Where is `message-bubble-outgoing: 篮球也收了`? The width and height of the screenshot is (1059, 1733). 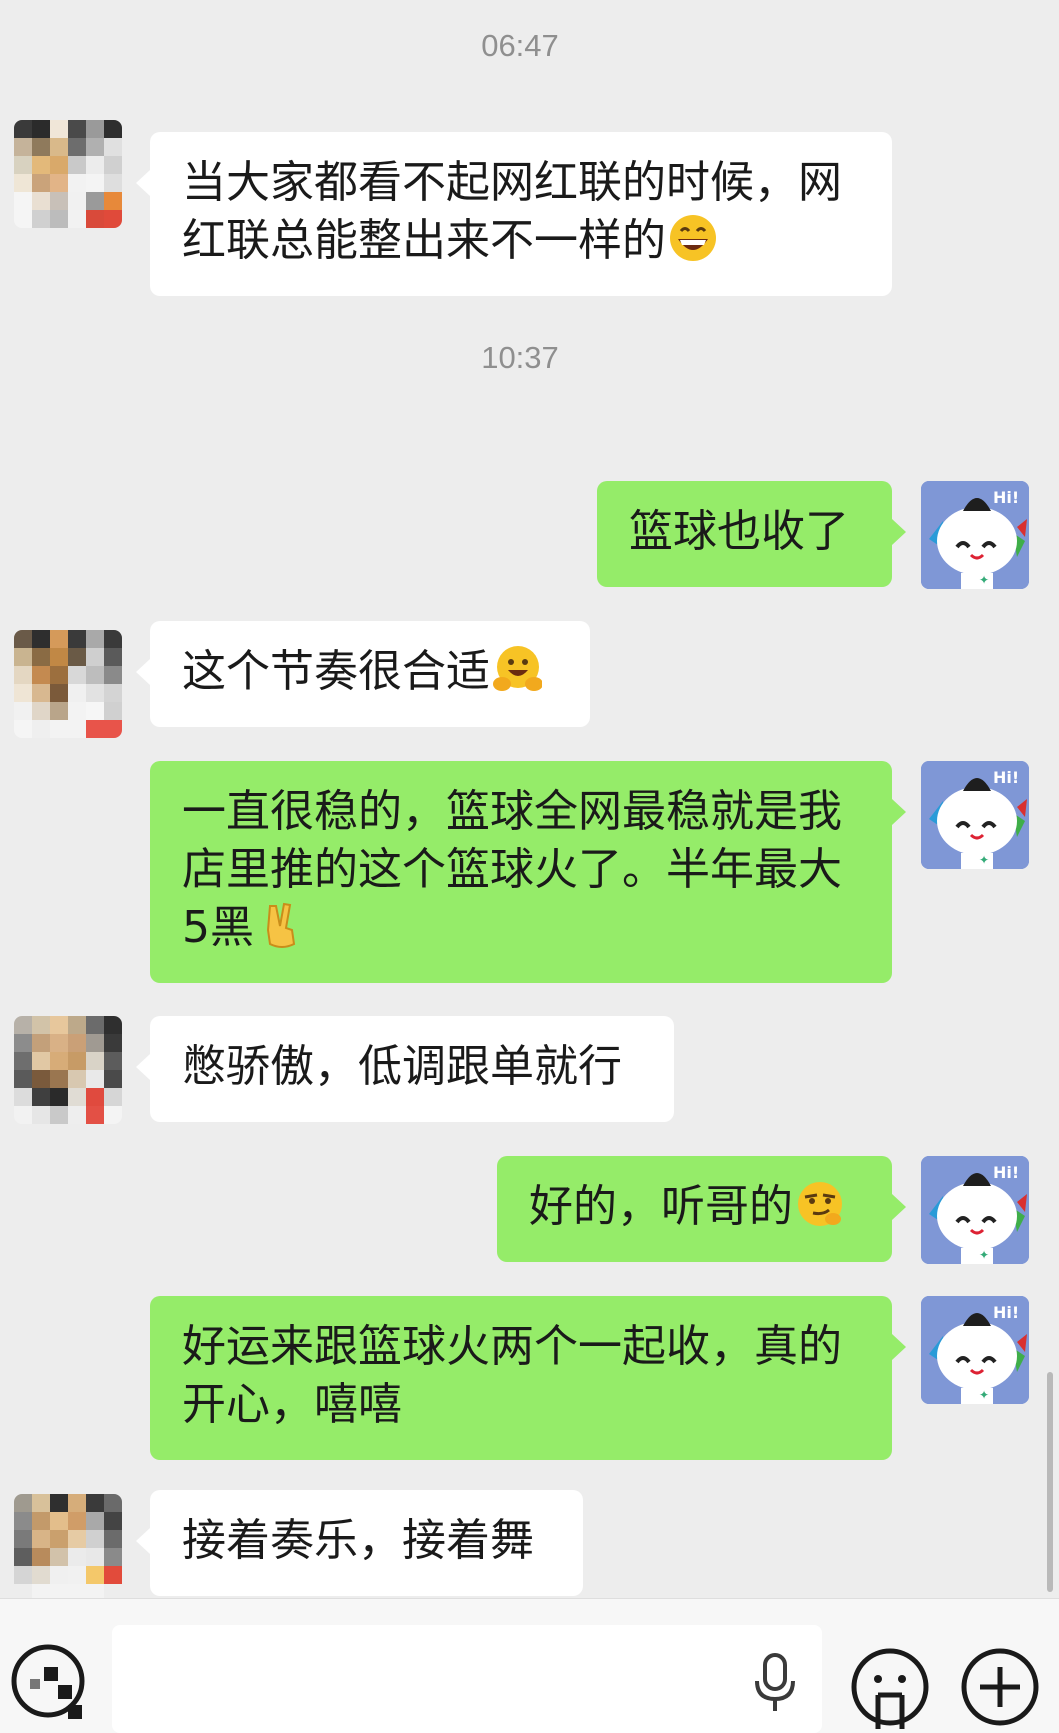 message-bubble-outgoing: 篮球也收了 is located at coordinates (751, 534).